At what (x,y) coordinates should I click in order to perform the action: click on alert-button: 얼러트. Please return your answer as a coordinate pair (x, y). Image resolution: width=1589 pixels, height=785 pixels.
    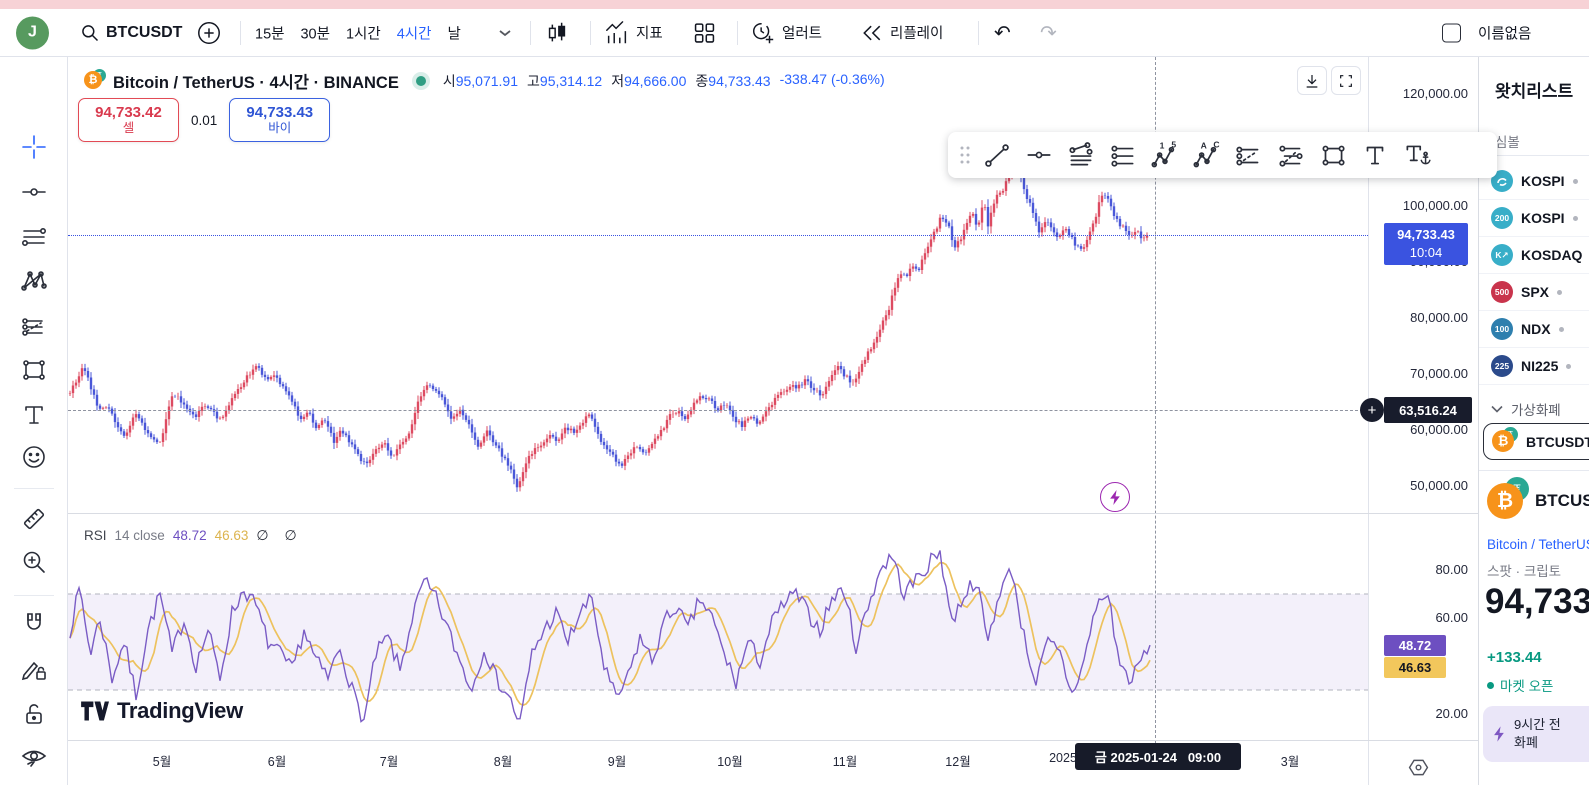
    Looking at the image, I should click on (786, 33).